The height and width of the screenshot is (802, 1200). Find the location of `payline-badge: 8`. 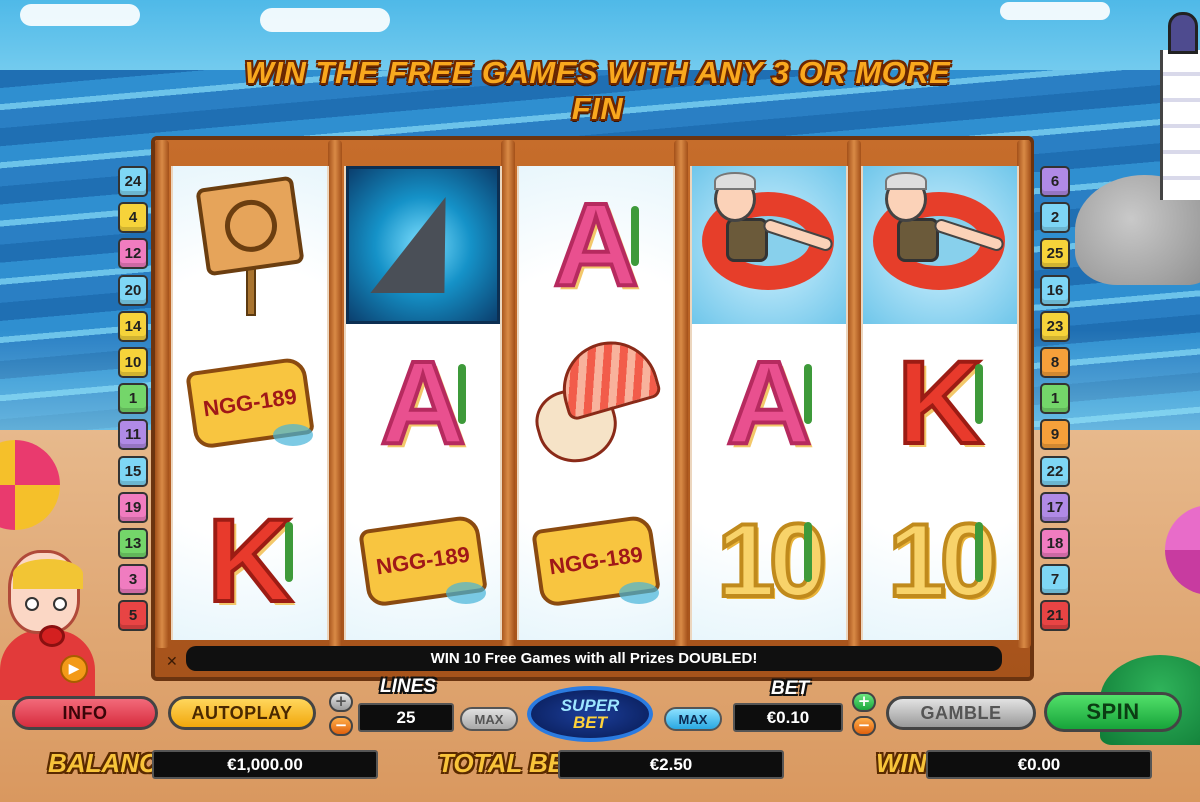

payline-badge: 8 is located at coordinates (1055, 362).